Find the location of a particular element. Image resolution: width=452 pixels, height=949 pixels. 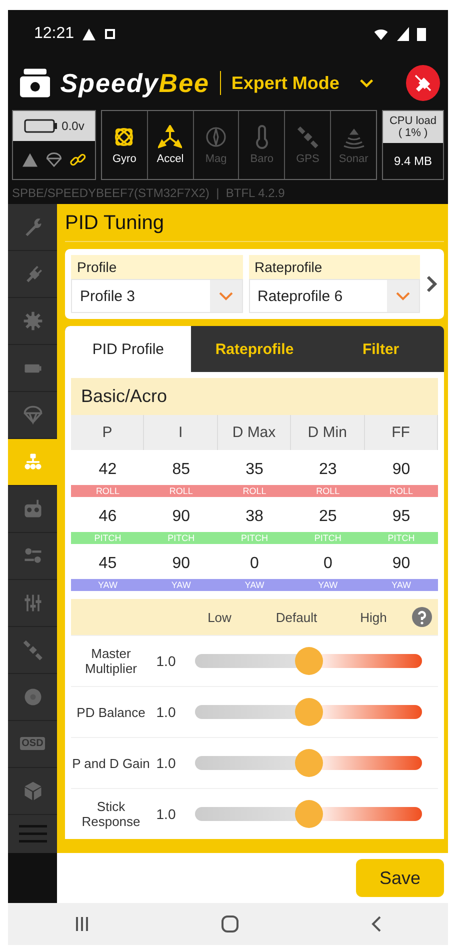

sensor-label: Gyro is located at coordinates (124, 159).